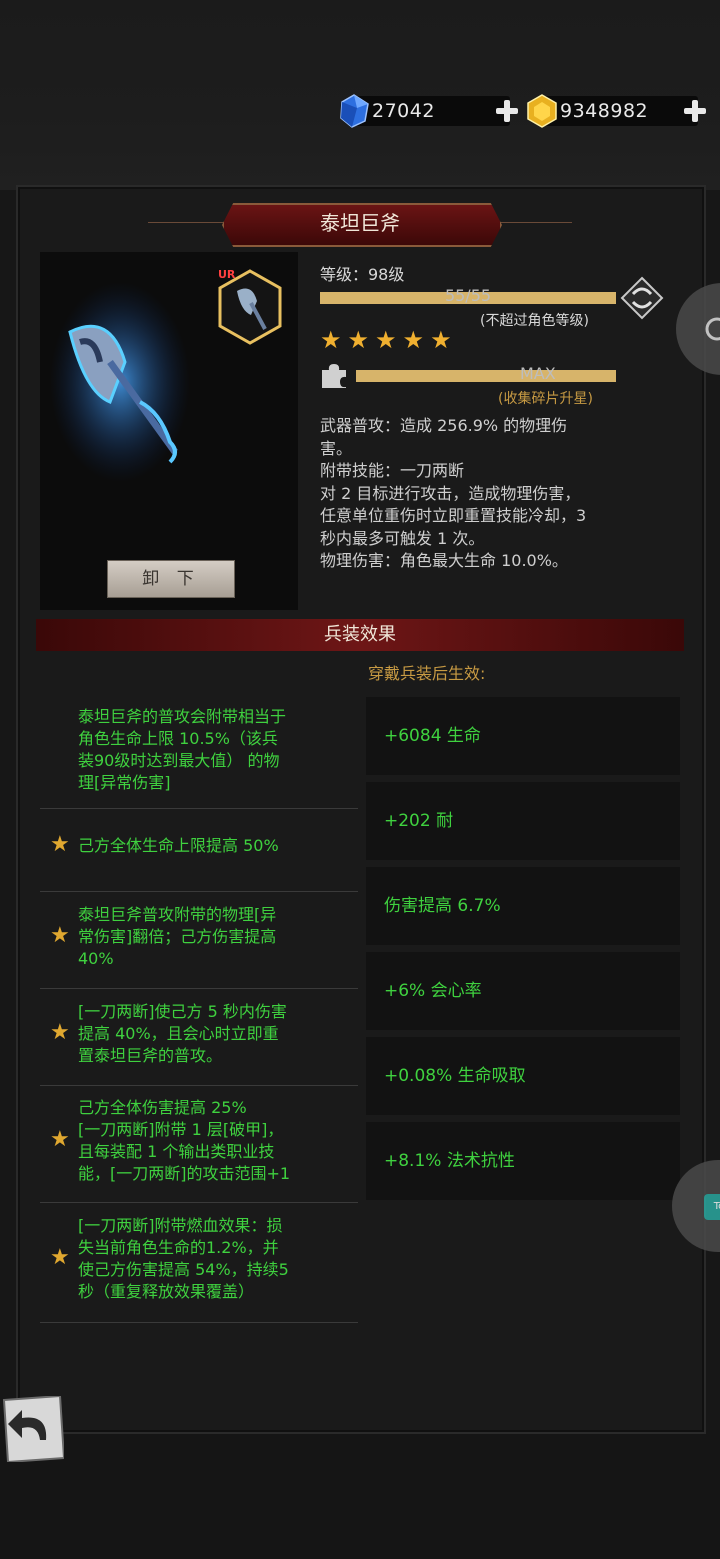 The width and height of the screenshot is (720, 1559). I want to click on desc-line: 附带技能：一刀两断, so click(392, 470).